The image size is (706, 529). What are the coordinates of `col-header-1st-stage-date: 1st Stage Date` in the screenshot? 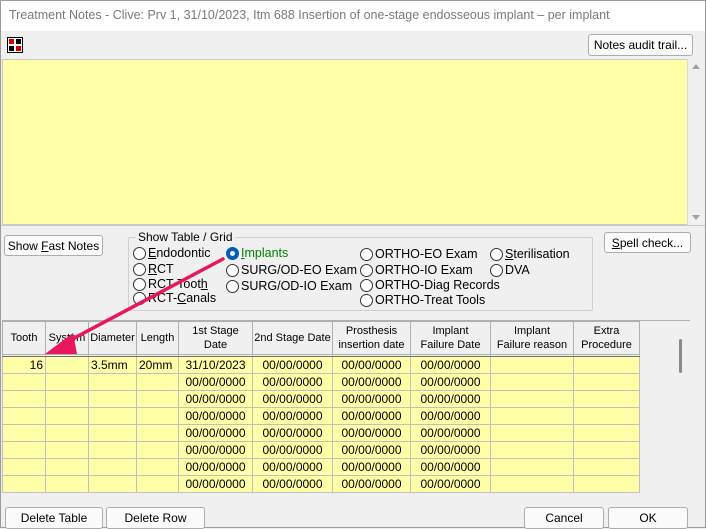 It's located at (215, 338).